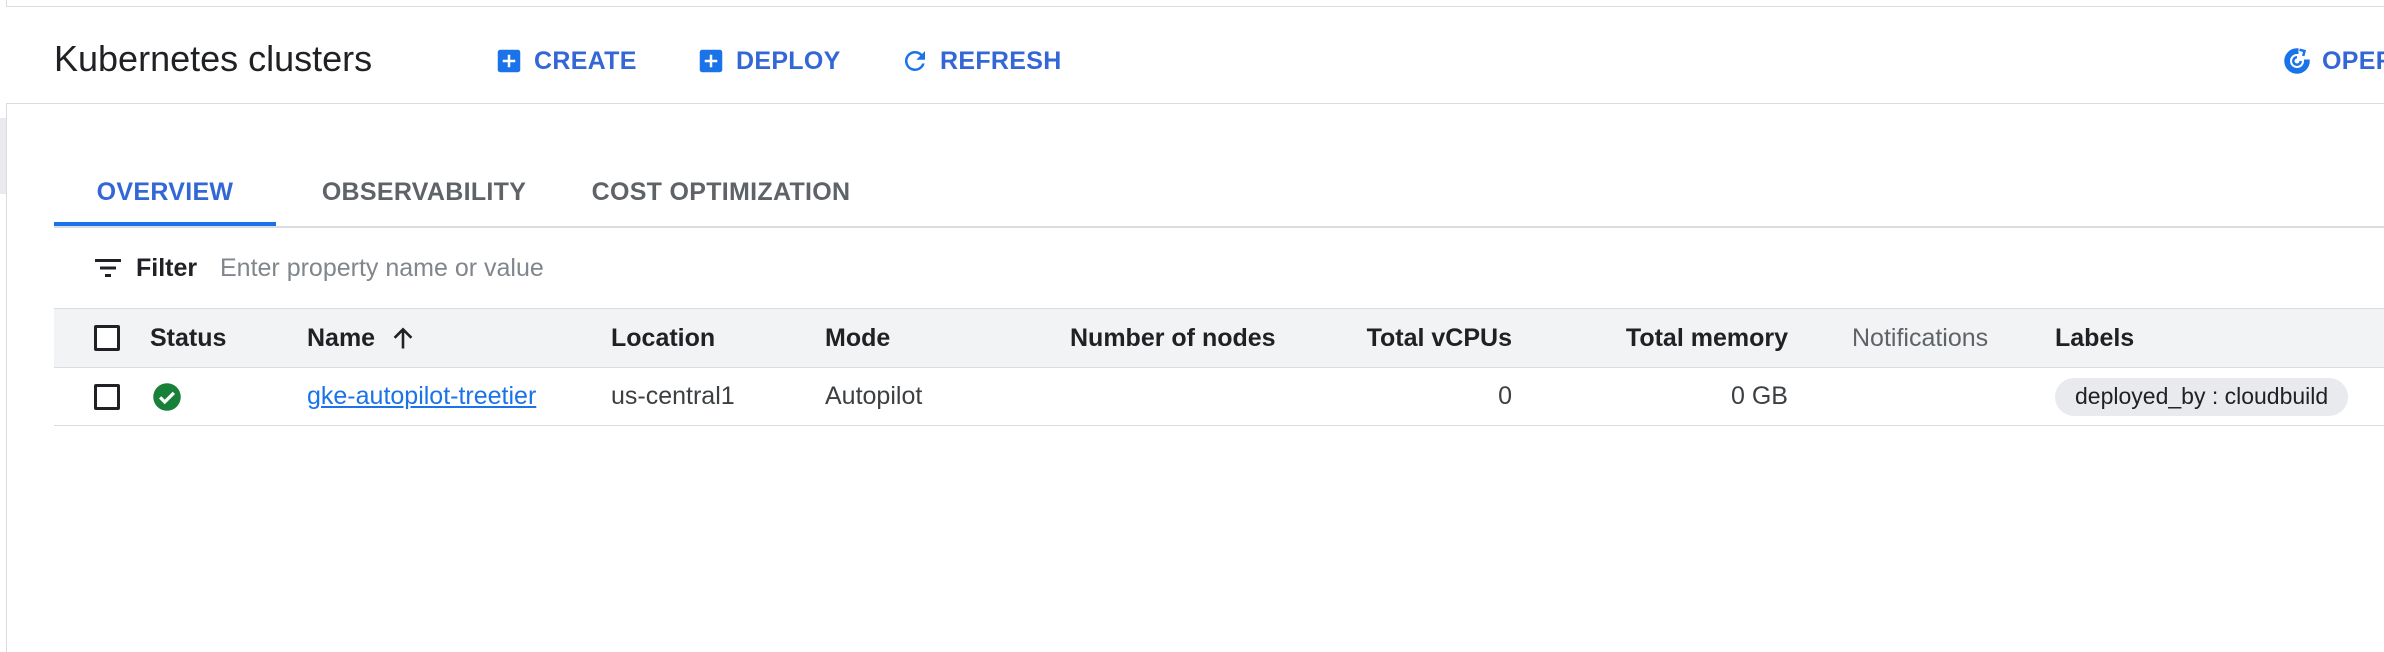 Image resolution: width=2384 pixels, height=652 pixels. What do you see at coordinates (673, 396) in the screenshot?
I see `location-cell: us-central1` at bounding box center [673, 396].